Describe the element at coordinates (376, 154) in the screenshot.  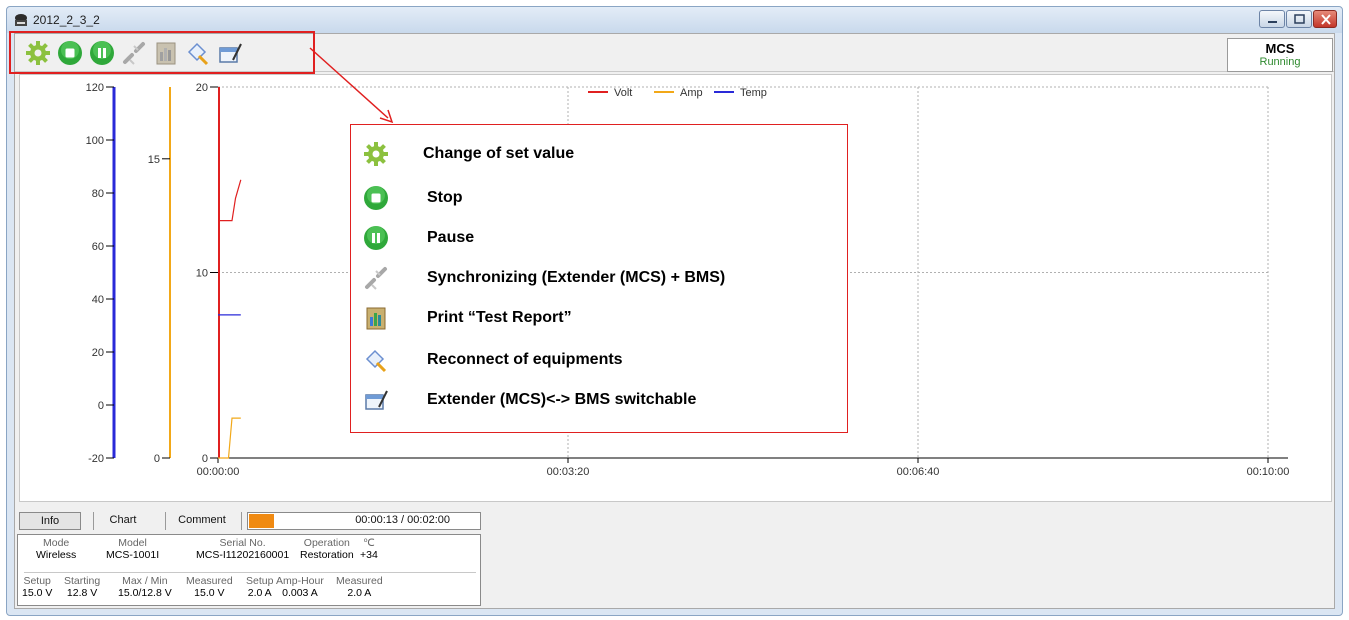
I see `gear-icon` at that location.